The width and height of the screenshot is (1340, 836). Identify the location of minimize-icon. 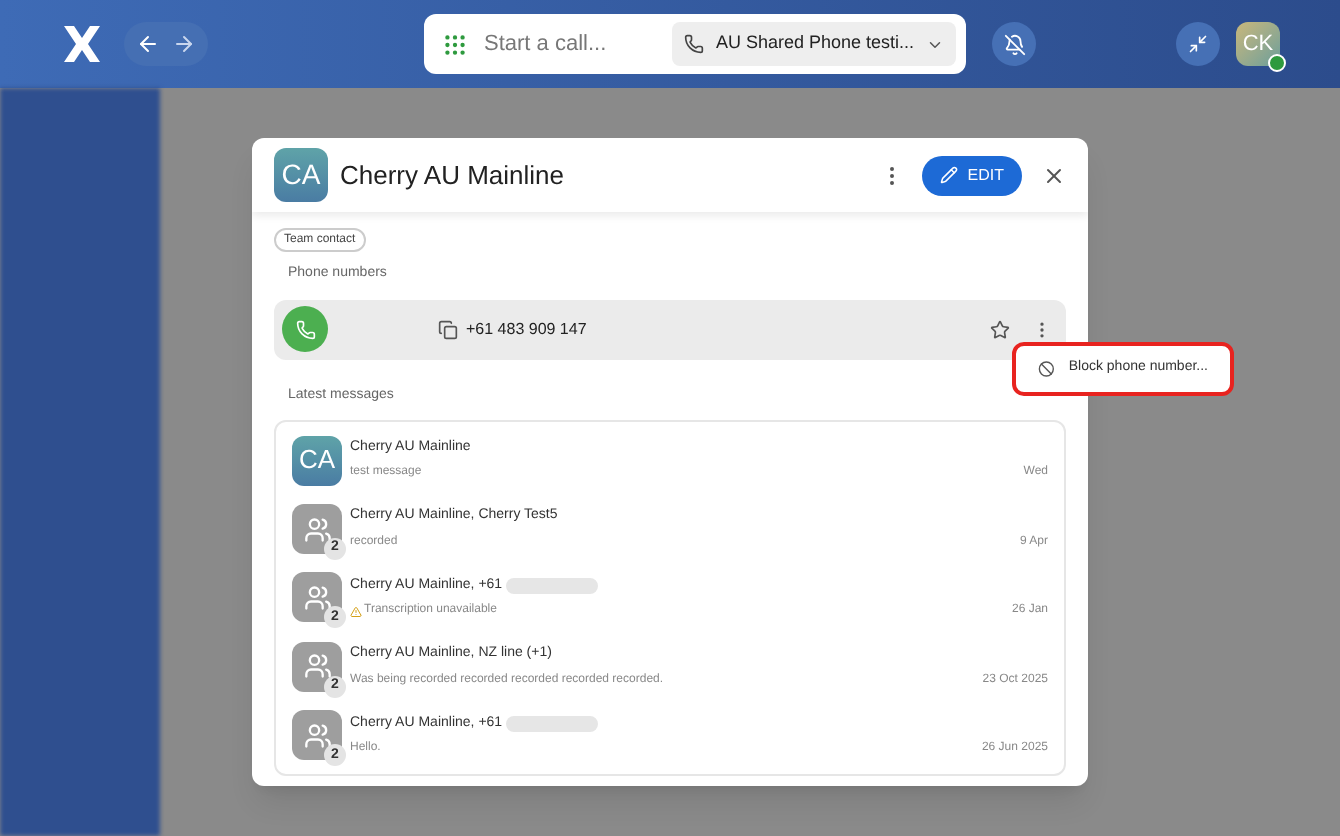
(1198, 44).